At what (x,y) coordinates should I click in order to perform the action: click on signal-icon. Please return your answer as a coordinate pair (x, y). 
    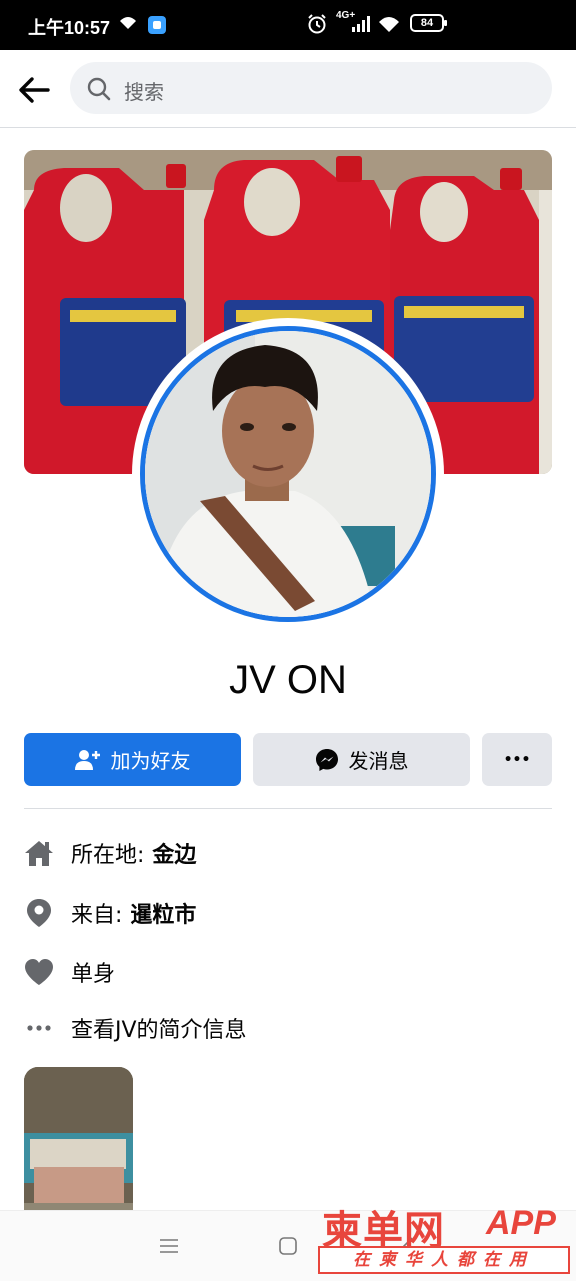
    Looking at the image, I should click on (361, 24).